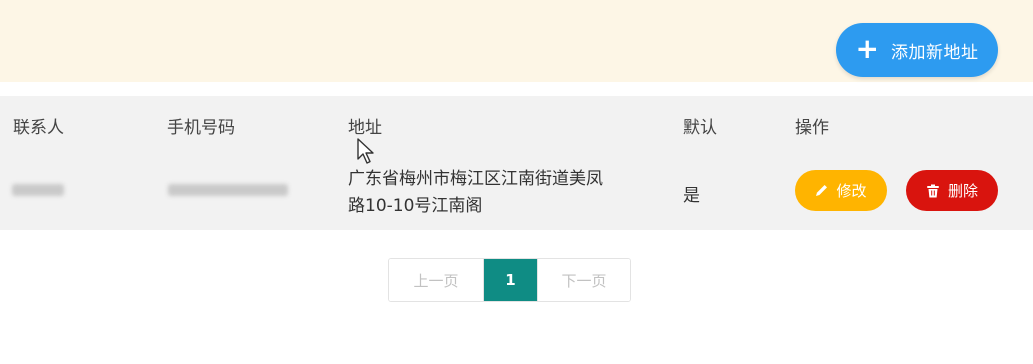 Image resolution: width=1033 pixels, height=364 pixels. I want to click on edit-address-button: 修改, so click(841, 190).